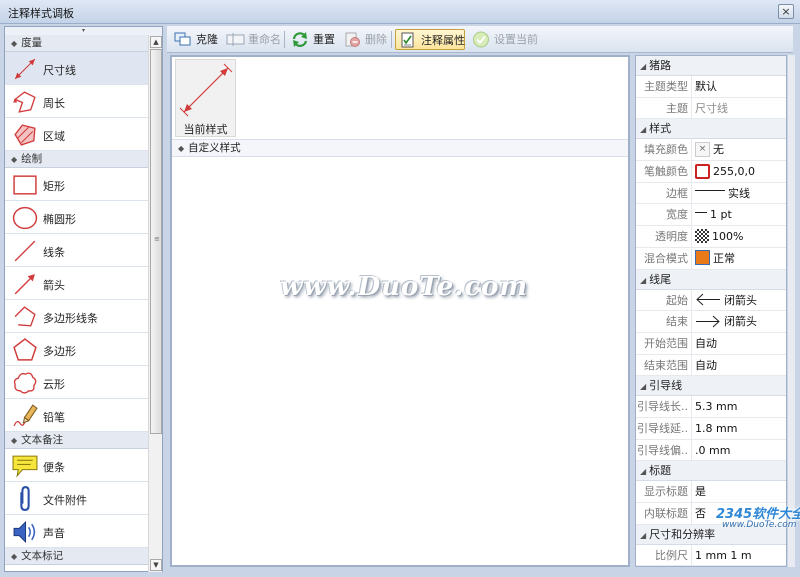 Image resolution: width=800 pixels, height=577 pixels. I want to click on property-section-header: ◢ 样式, so click(711, 129).